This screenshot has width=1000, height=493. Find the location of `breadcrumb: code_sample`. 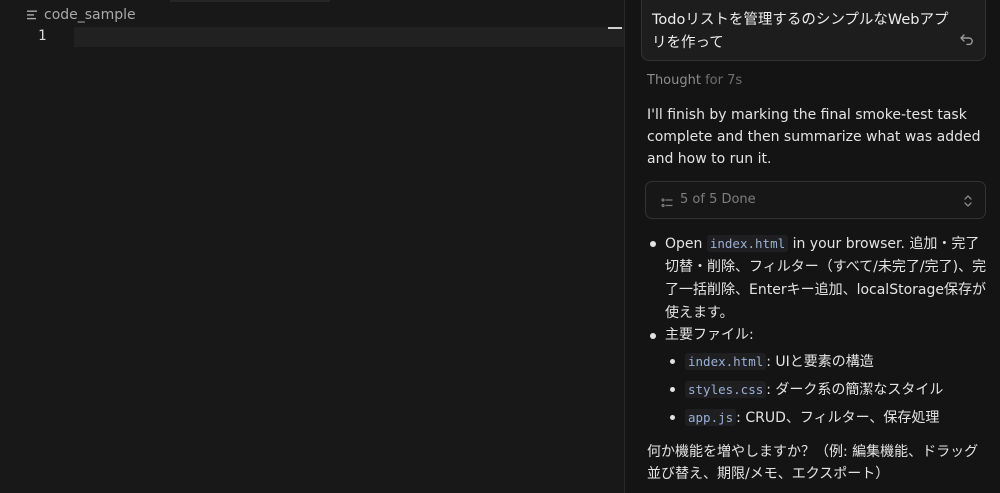

breadcrumb: code_sample is located at coordinates (81, 15).